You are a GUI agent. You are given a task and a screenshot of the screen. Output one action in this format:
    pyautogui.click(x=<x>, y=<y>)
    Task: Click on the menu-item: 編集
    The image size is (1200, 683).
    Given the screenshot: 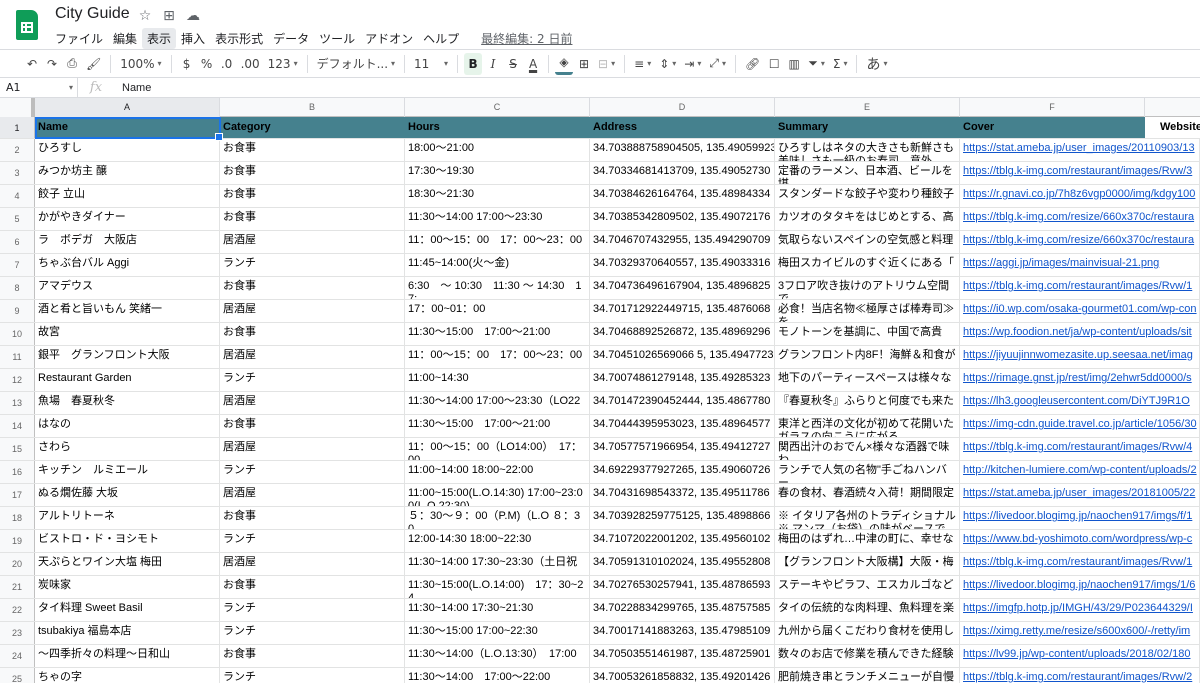 What is the action you would take?
    pyautogui.click(x=125, y=38)
    